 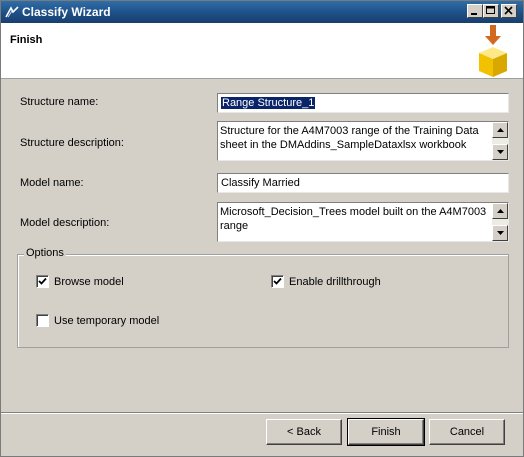 I want to click on use-temporary-model-label: Use temporary model, so click(x=107, y=320).